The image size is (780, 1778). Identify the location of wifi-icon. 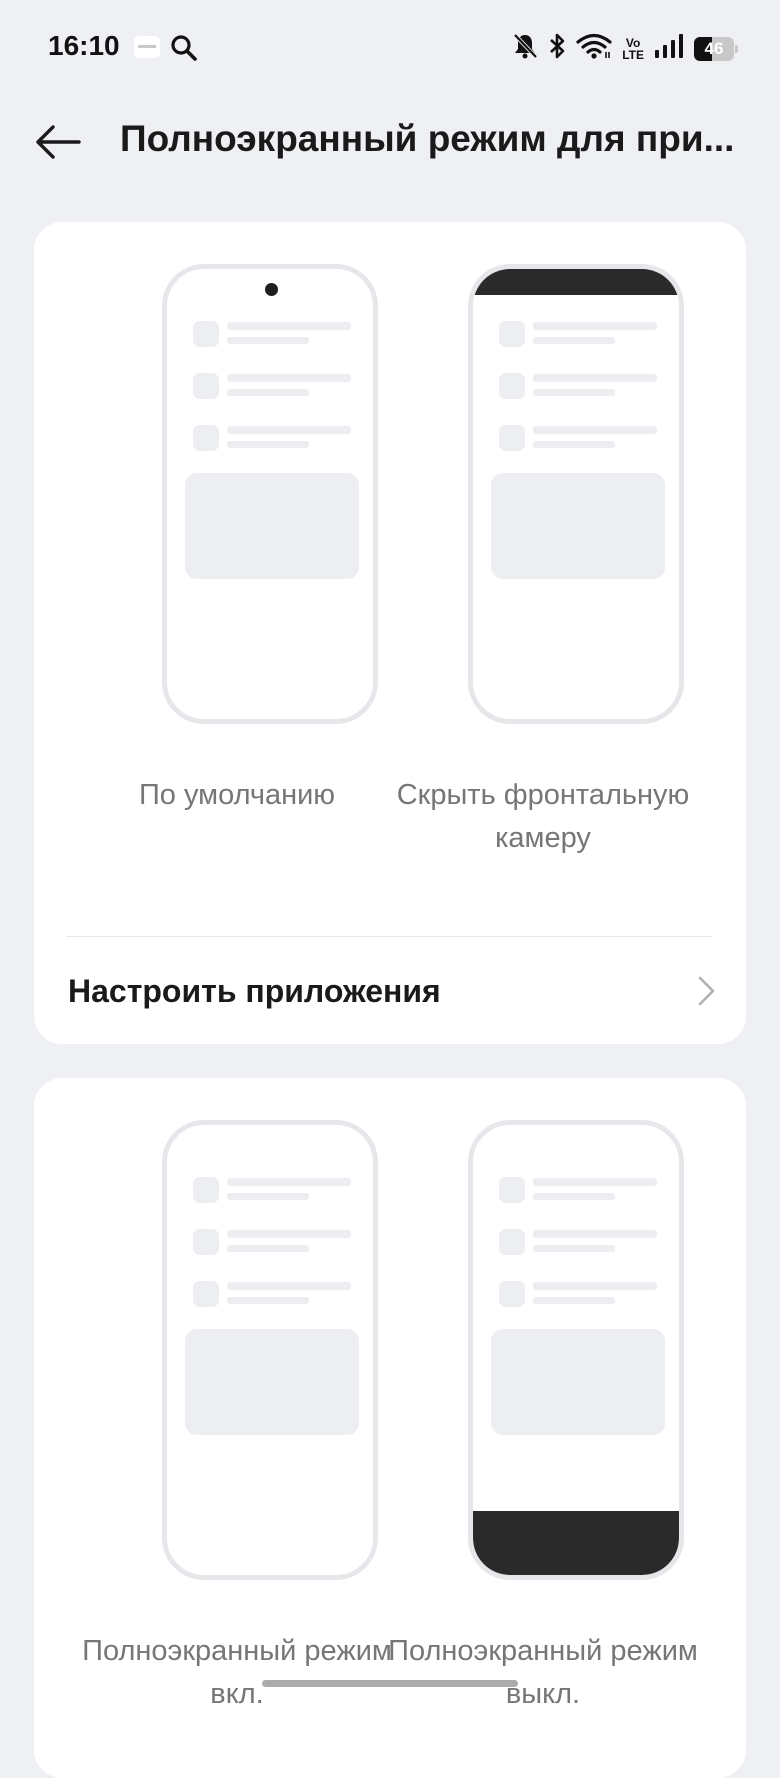
(594, 48).